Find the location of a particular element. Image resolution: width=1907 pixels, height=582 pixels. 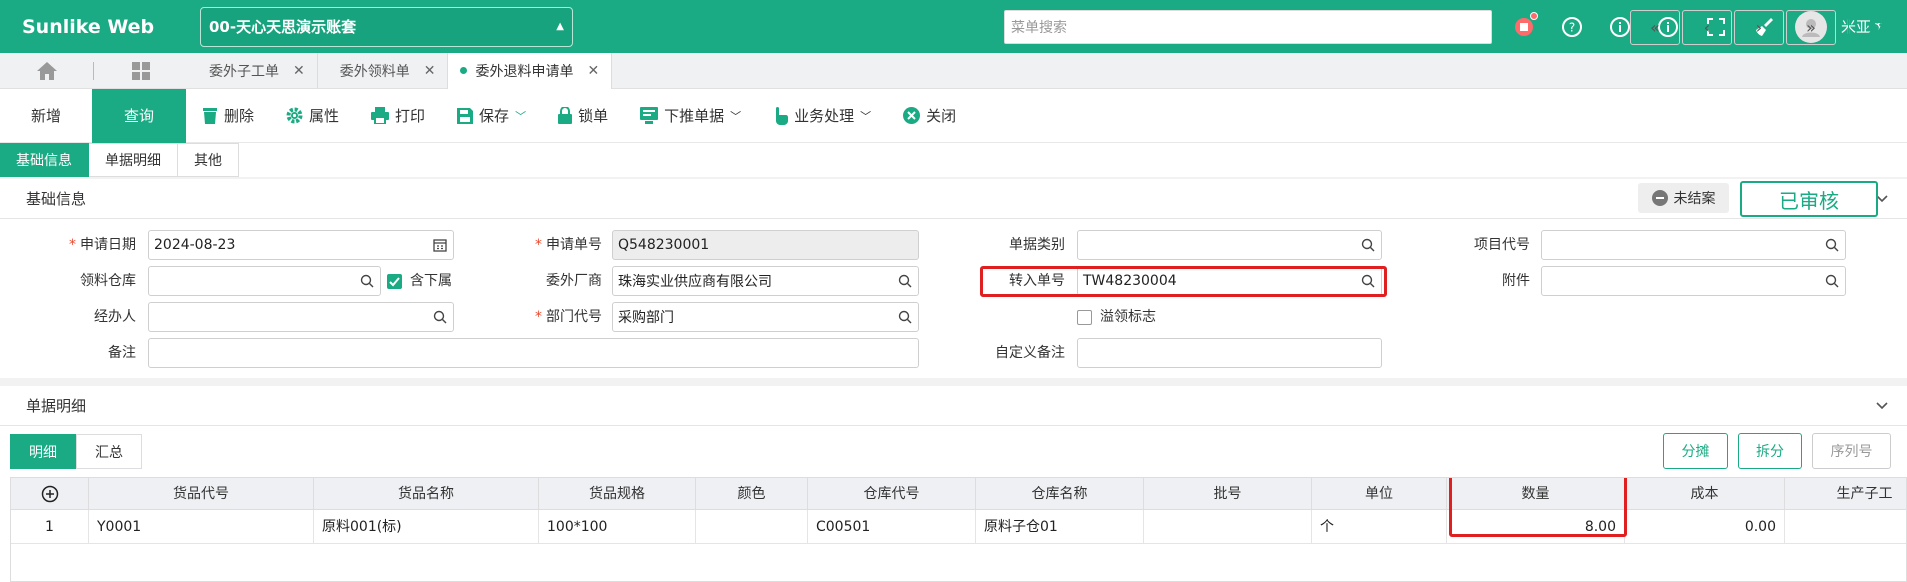

detail-tabs: 明细 汇总 is located at coordinates (76, 451).